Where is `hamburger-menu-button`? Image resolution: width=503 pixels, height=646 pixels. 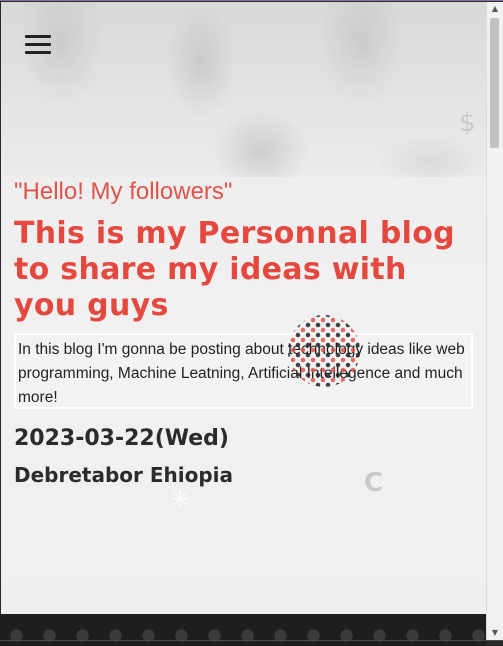 hamburger-menu-button is located at coordinates (38, 46).